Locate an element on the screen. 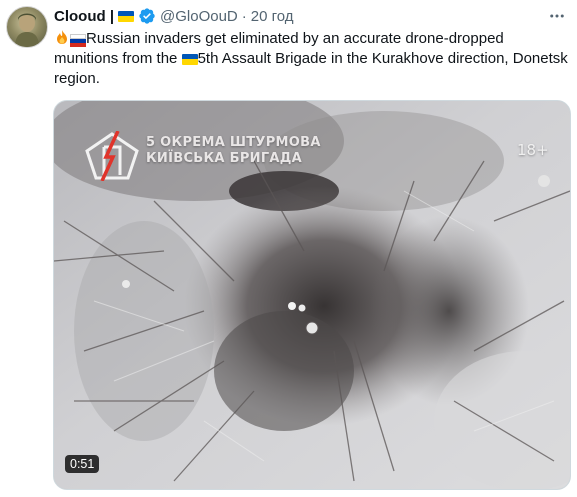 The image size is (577, 497). video-duration-badge: 0:51 is located at coordinates (82, 464).